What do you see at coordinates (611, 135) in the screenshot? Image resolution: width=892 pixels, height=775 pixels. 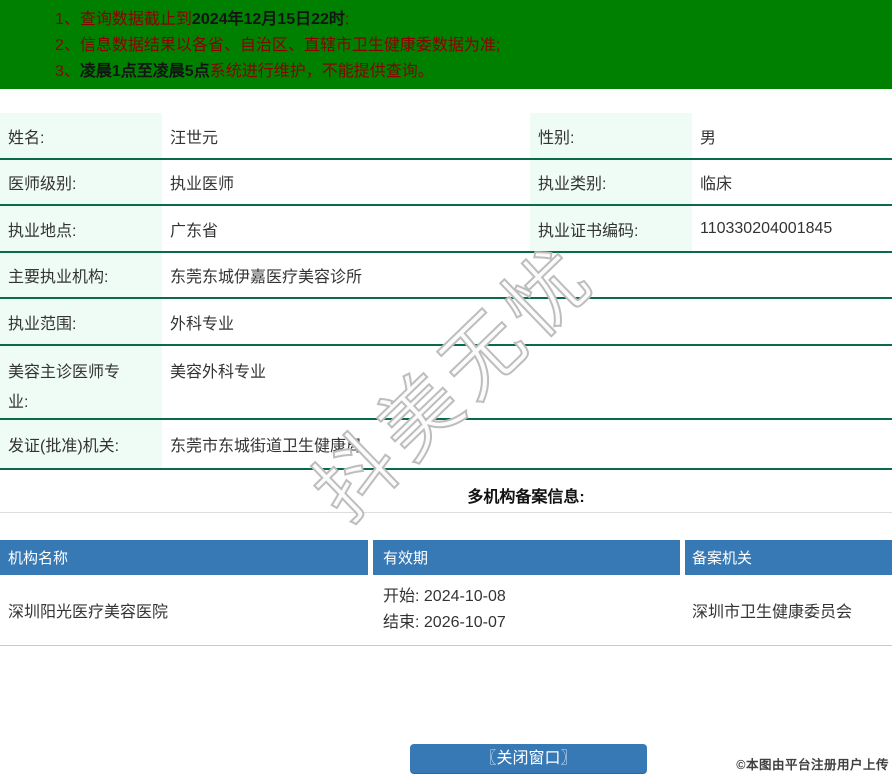 I see `gender-label: 性别:` at bounding box center [611, 135].